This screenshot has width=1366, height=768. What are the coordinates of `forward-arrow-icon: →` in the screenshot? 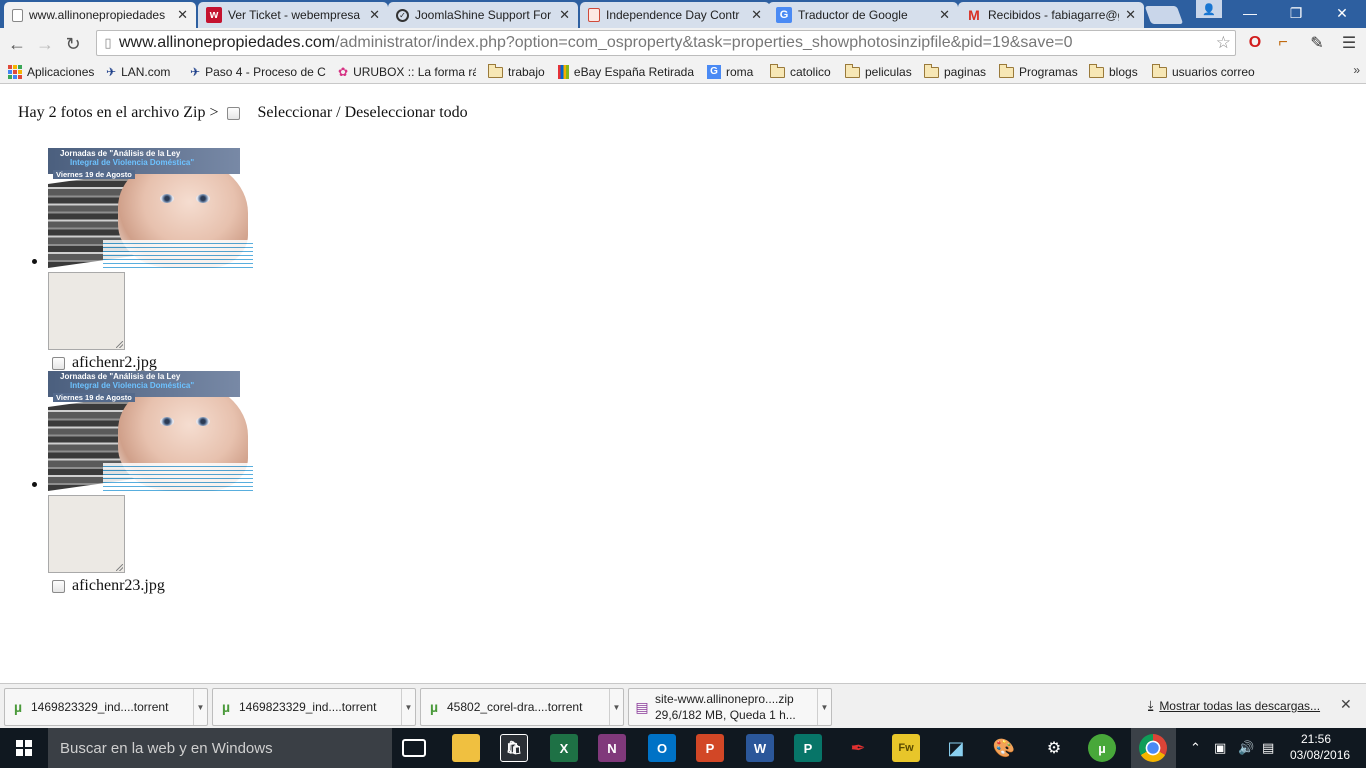 It's located at (45, 44).